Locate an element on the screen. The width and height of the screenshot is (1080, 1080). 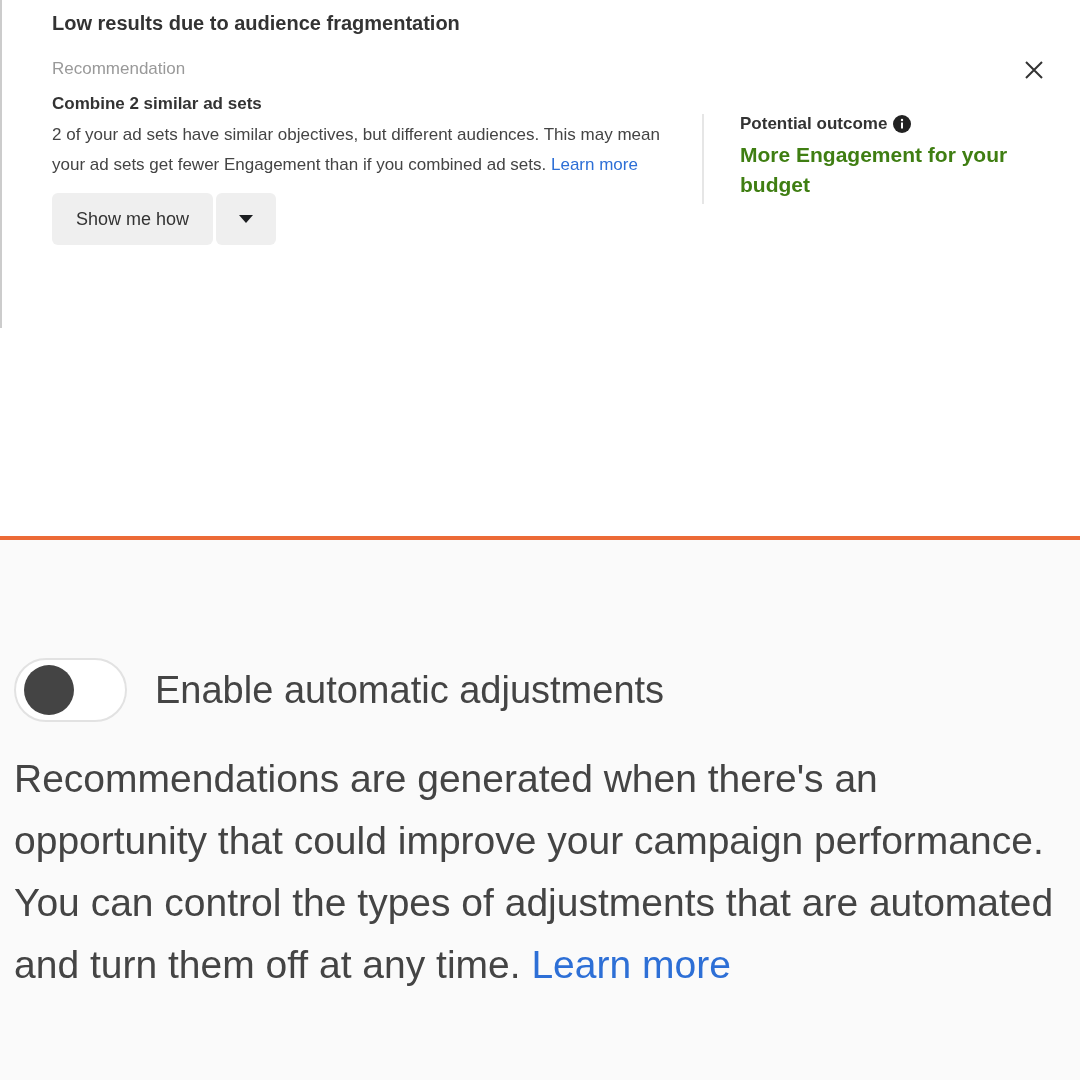
show-me-how-button: Show me how is located at coordinates (133, 219).